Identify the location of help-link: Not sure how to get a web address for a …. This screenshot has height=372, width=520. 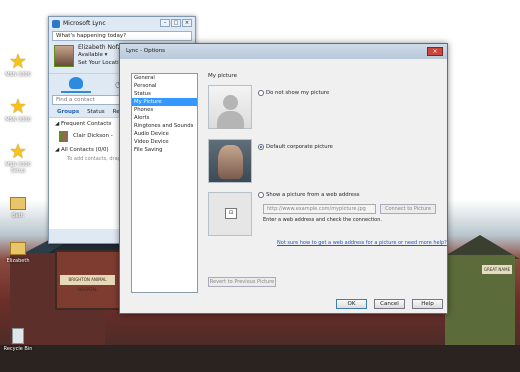
(362, 243).